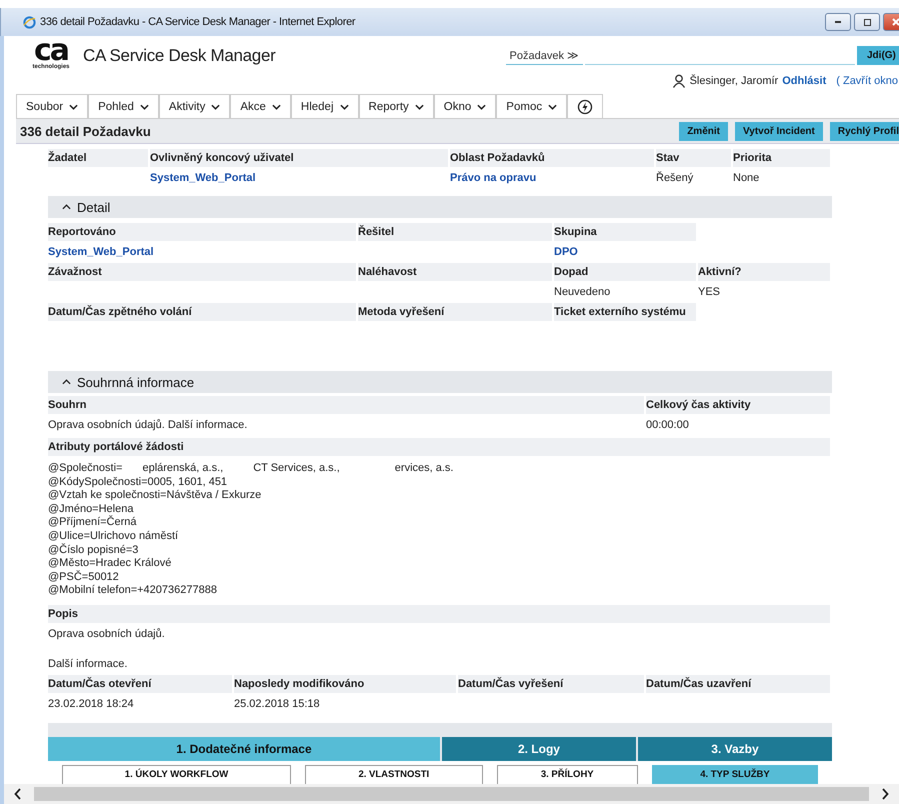 This screenshot has height=804, width=899. I want to click on field-value: None, so click(746, 178).